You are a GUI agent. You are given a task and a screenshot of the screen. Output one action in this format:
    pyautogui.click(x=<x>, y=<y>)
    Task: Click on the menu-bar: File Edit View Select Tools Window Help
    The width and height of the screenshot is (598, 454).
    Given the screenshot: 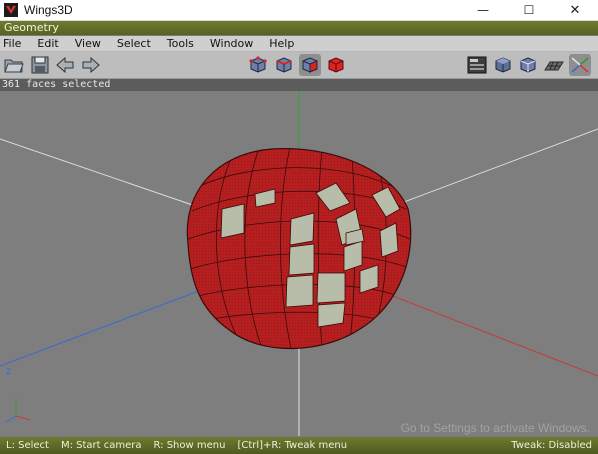 What is the action you would take?
    pyautogui.click(x=299, y=44)
    